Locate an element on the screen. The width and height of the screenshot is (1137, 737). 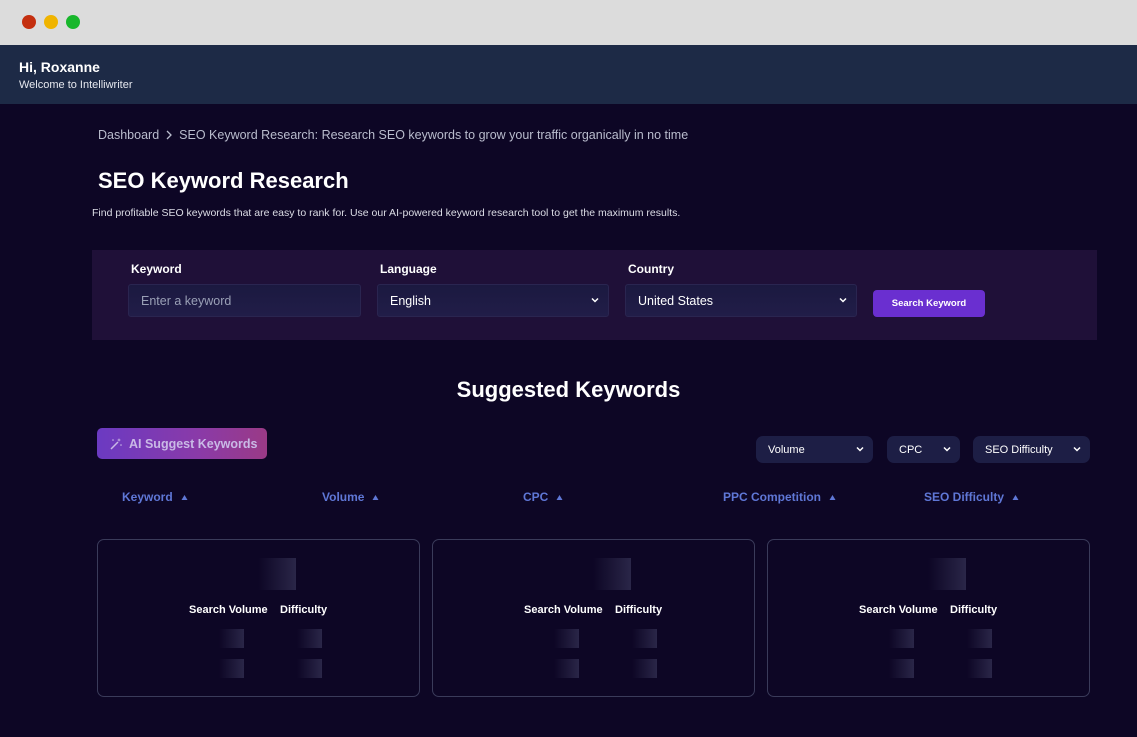
cpc-filter-label: CPC is located at coordinates (911, 449).